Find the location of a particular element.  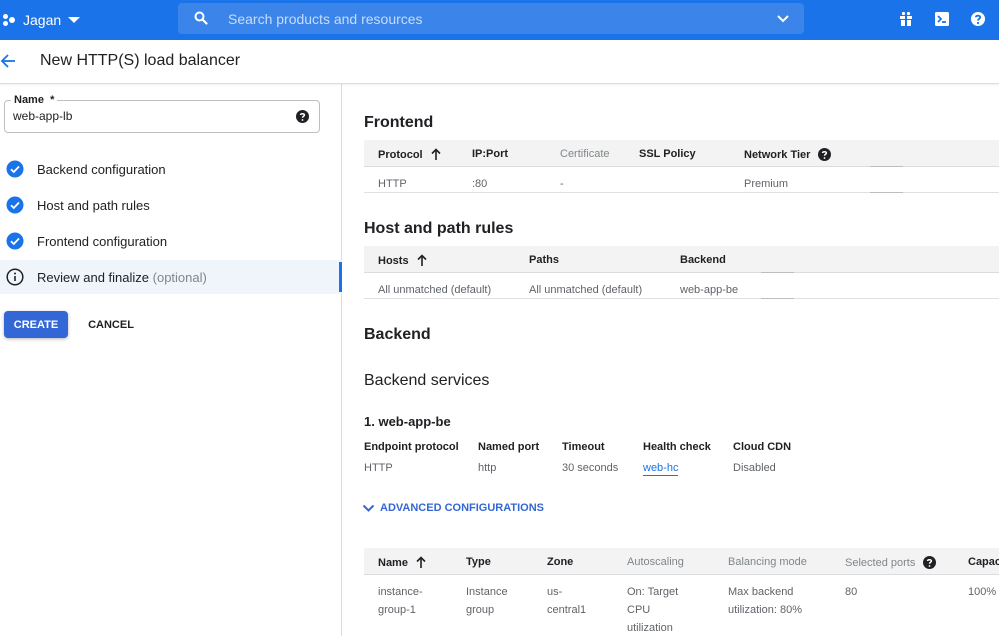

value-cloud-cdn: Disabled is located at coordinates (754, 468).